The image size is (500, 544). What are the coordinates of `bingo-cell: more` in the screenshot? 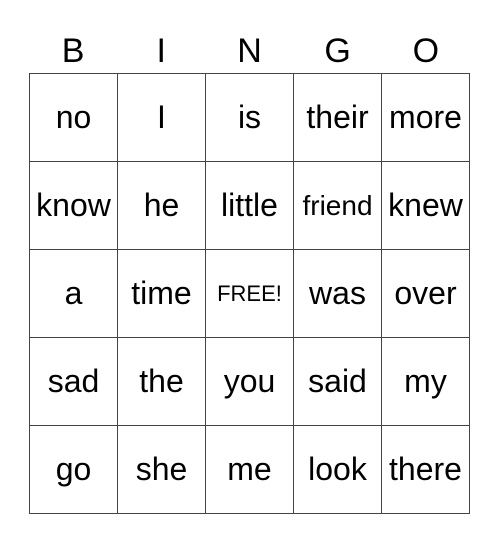 It's located at (426, 118).